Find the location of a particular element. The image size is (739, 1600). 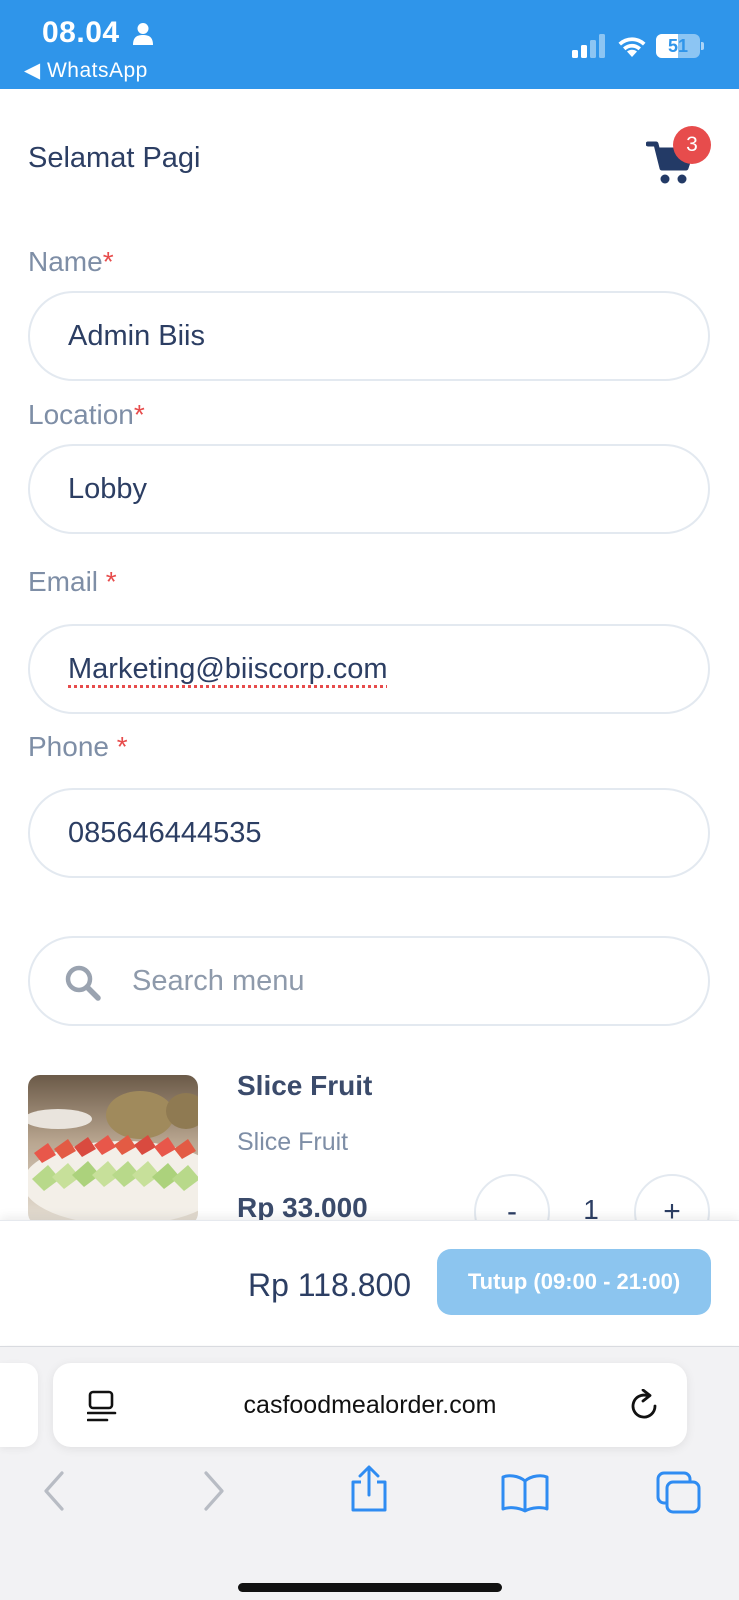

menu-item-price: Rp 33.000 is located at coordinates (302, 1206).